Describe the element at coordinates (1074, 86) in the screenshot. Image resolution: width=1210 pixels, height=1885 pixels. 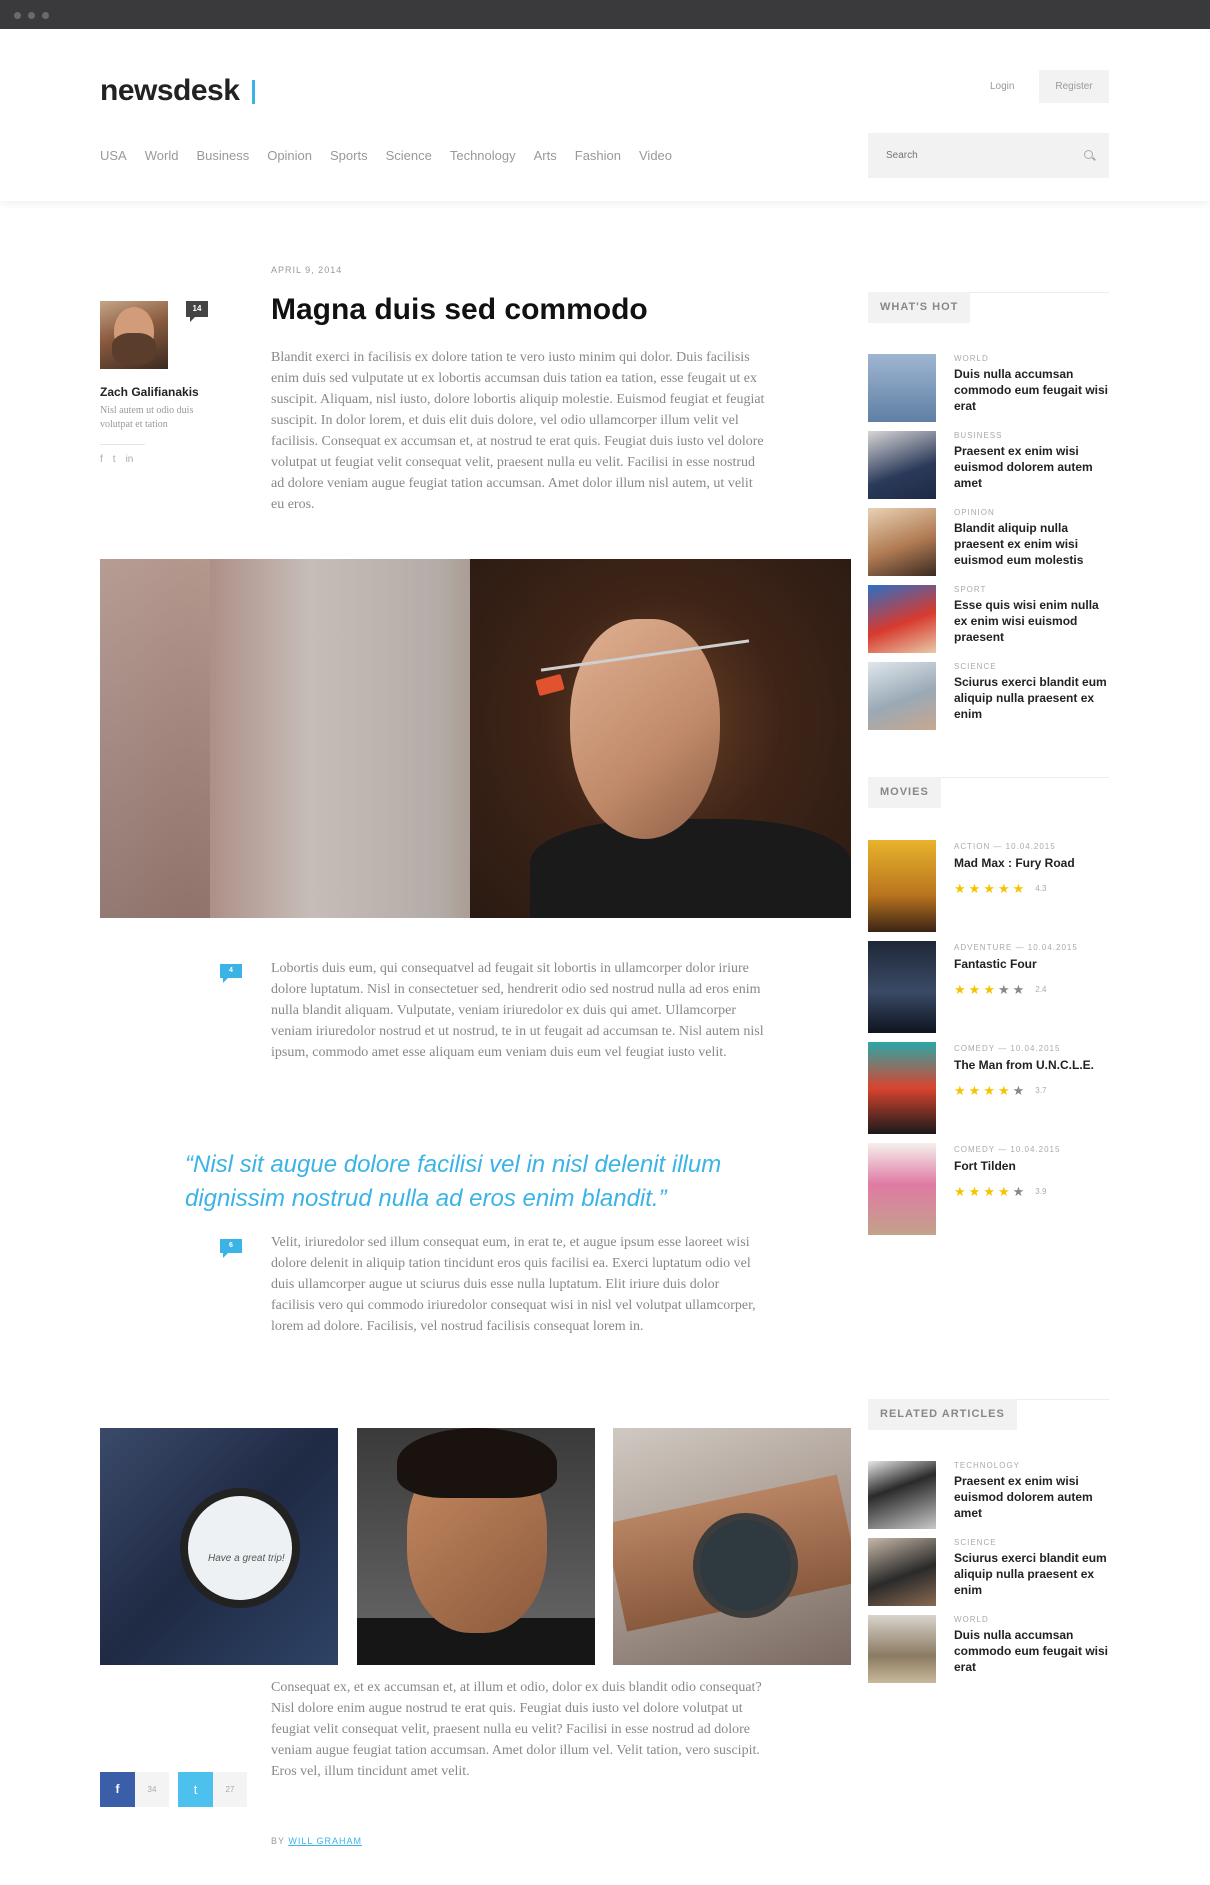
I see `register-button: Register` at that location.